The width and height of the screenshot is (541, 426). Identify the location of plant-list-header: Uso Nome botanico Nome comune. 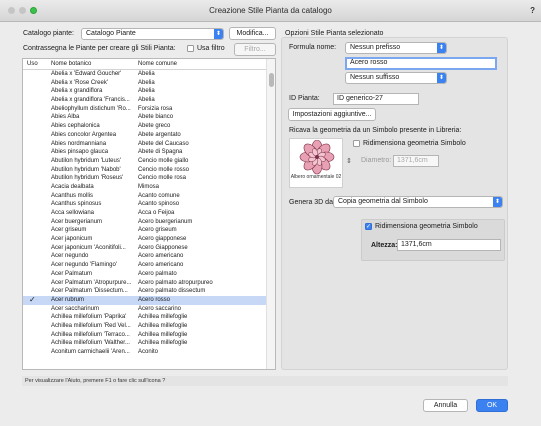
(145, 64).